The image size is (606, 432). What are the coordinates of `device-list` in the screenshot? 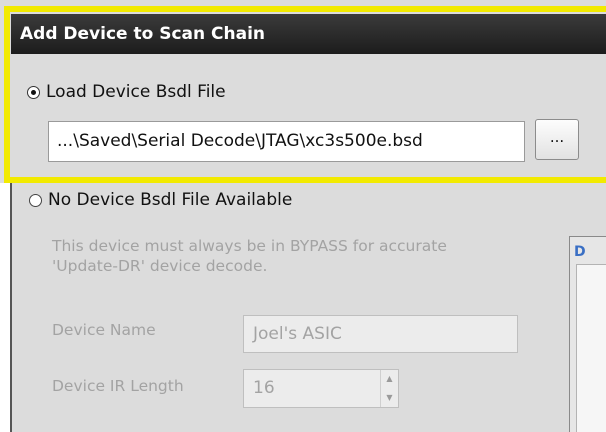 It's located at (591, 348).